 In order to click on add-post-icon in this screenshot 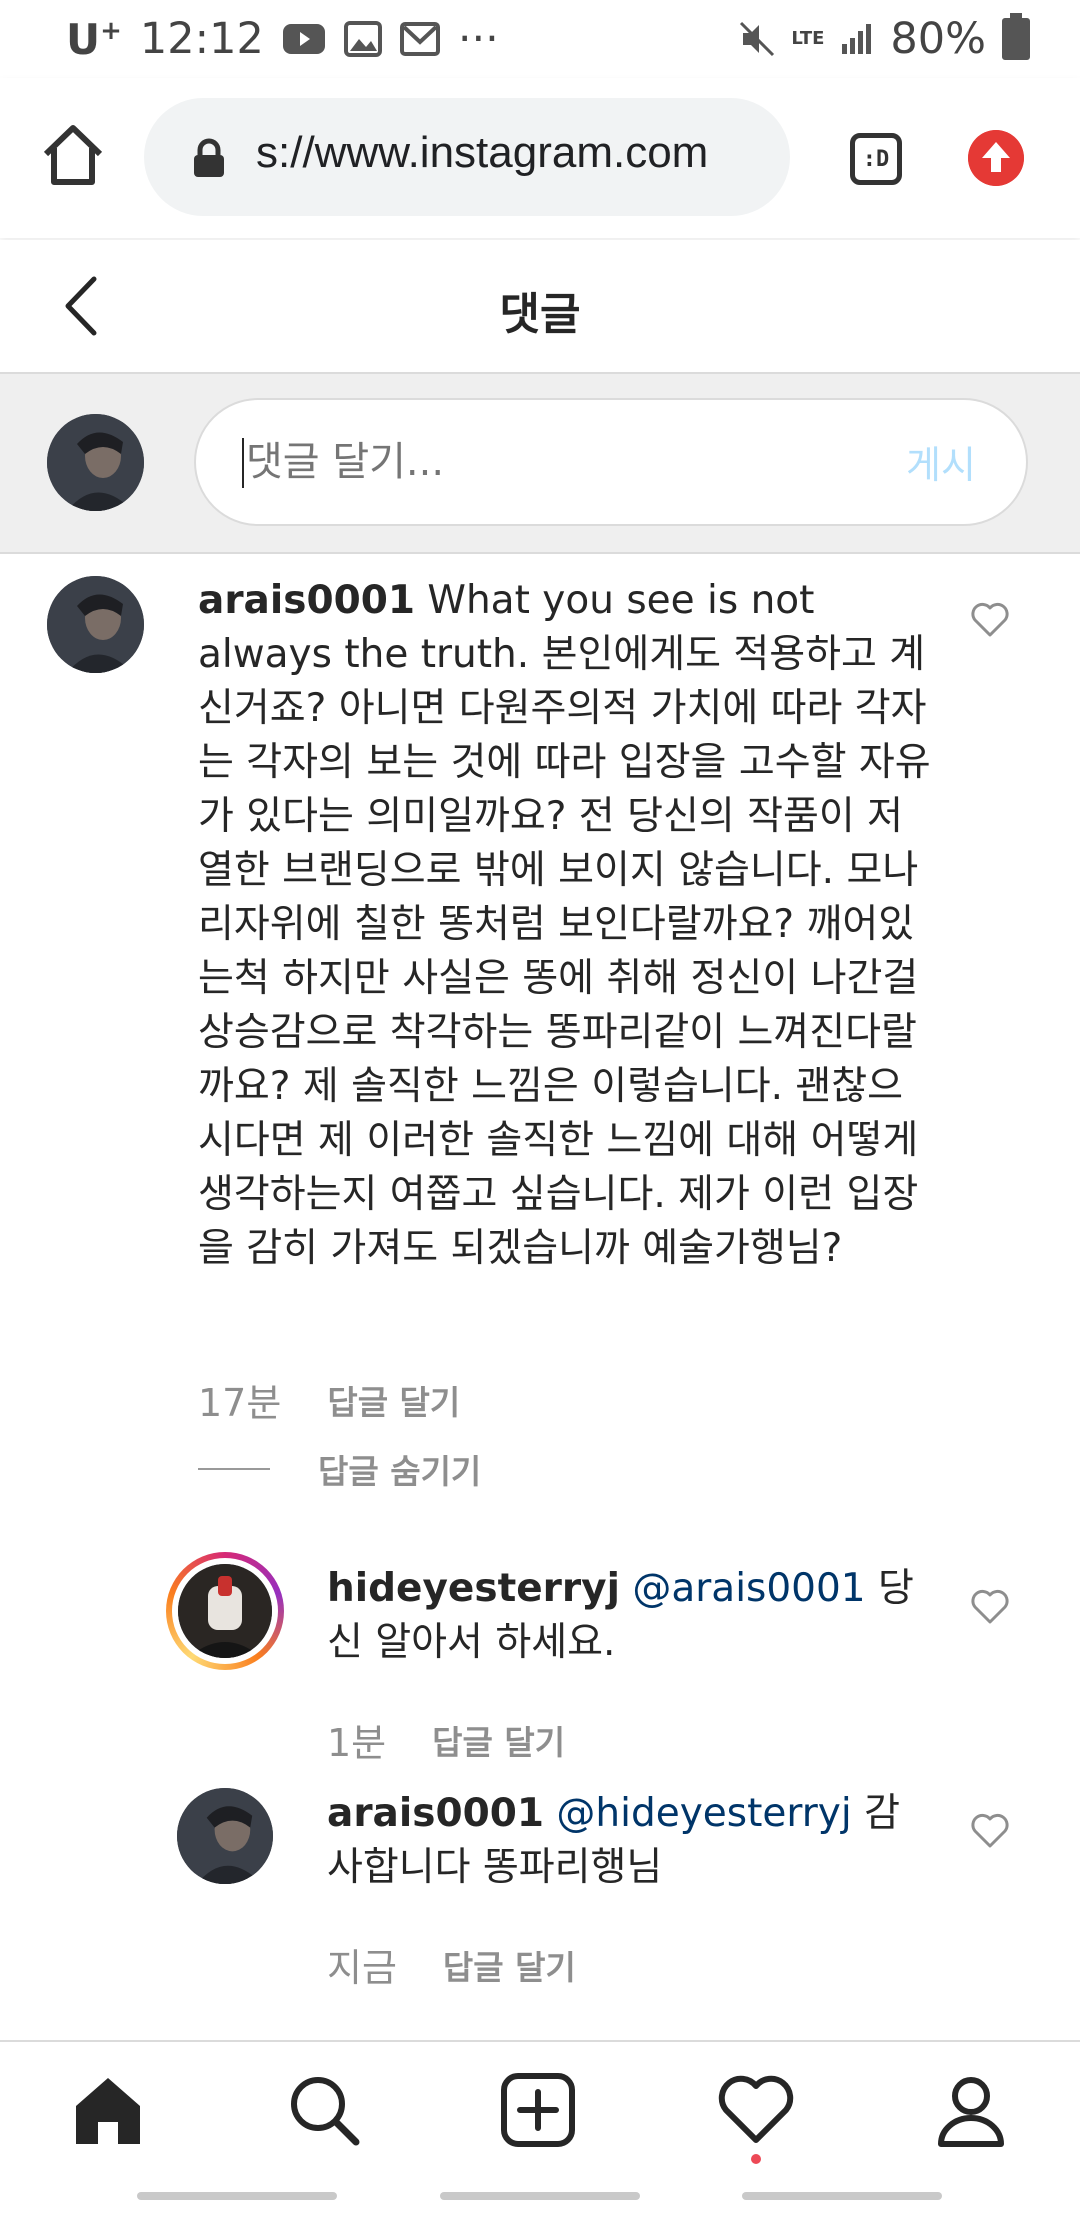, I will do `click(538, 2110)`.